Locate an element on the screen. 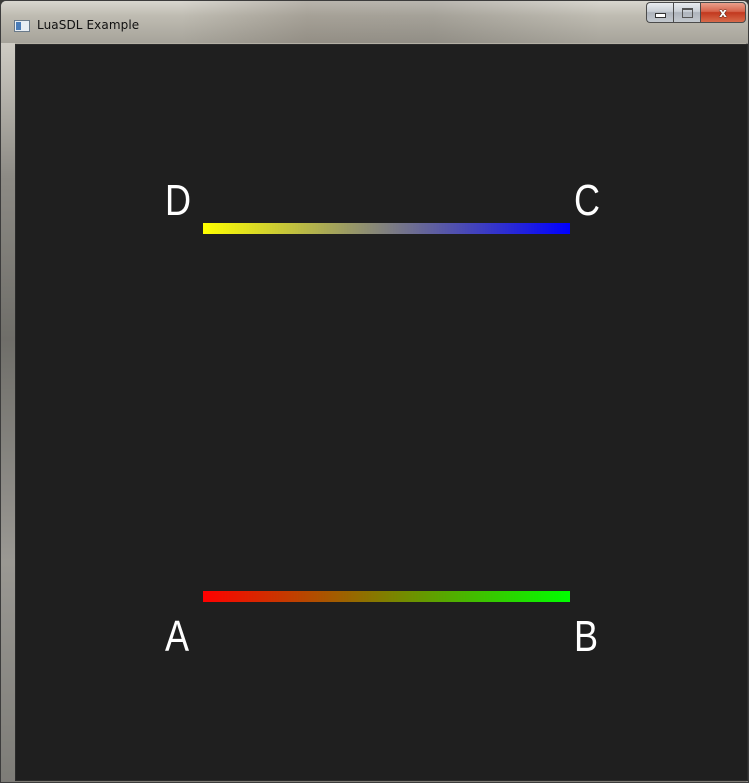 The height and width of the screenshot is (783, 749). close-button: x is located at coordinates (723, 12).